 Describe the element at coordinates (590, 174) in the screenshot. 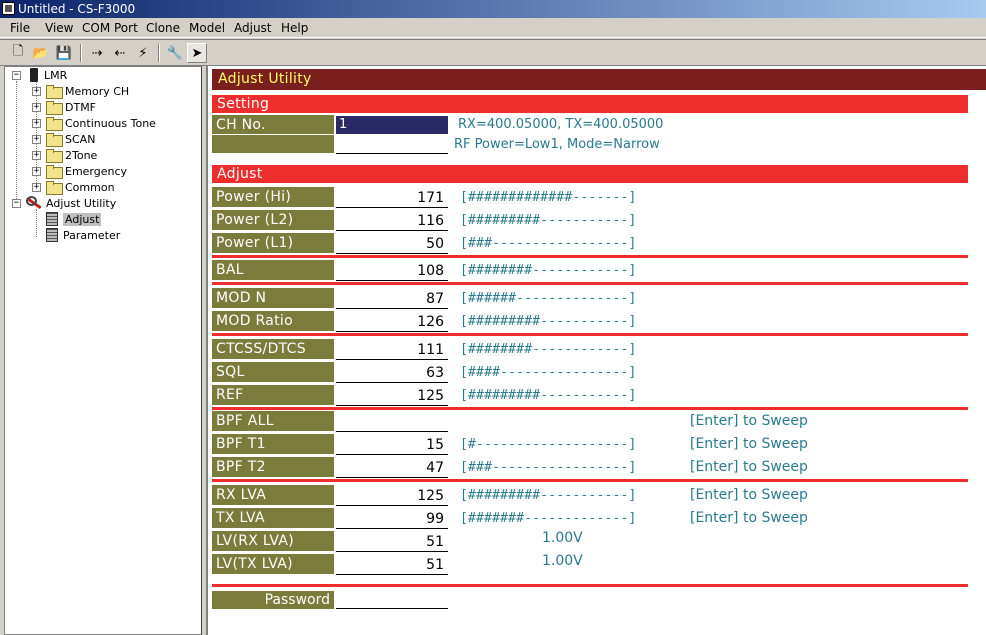

I see `section-adjust: Adjust` at that location.